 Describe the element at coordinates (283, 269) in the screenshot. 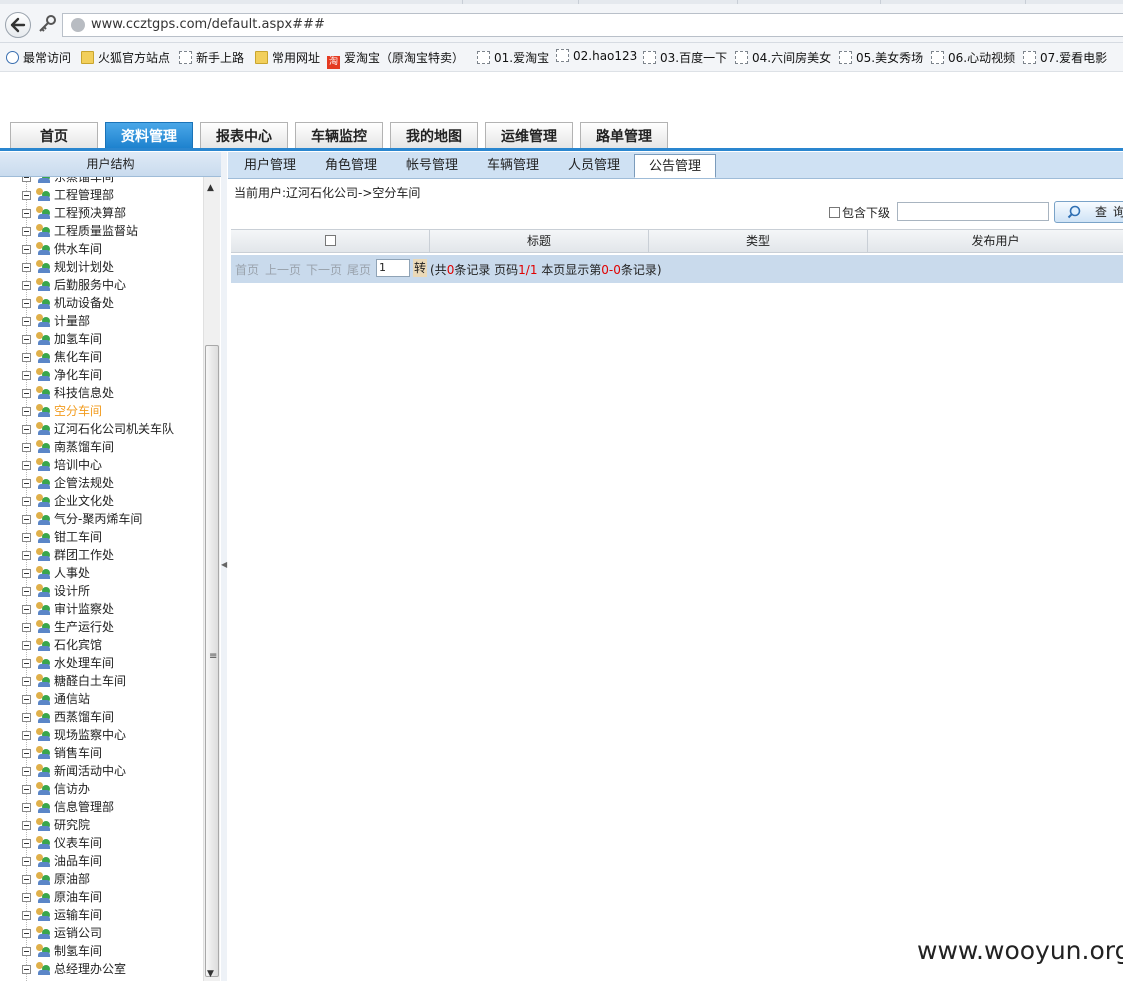

I see `pager-prev: 上一页` at that location.